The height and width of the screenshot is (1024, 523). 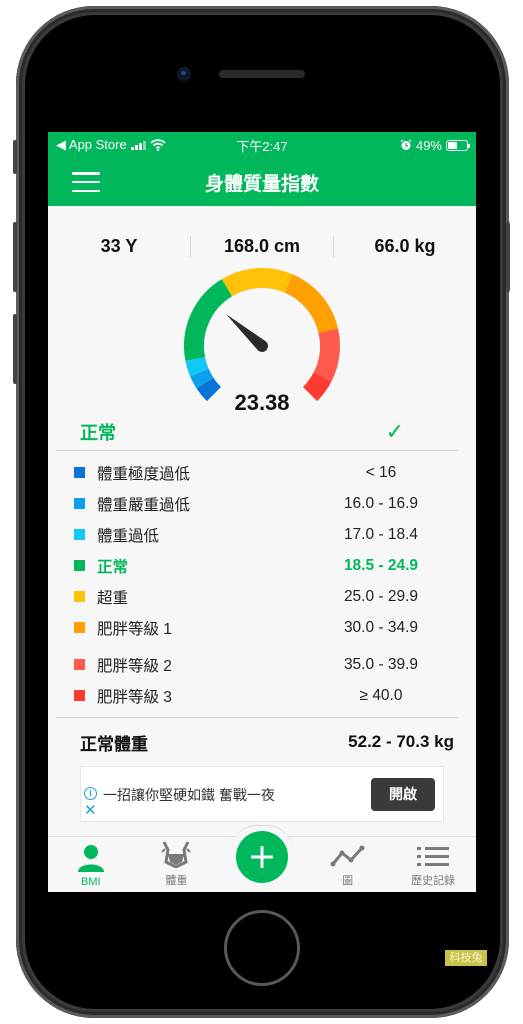 I want to click on tab-history: 歷史記錄, so click(x=433, y=864).